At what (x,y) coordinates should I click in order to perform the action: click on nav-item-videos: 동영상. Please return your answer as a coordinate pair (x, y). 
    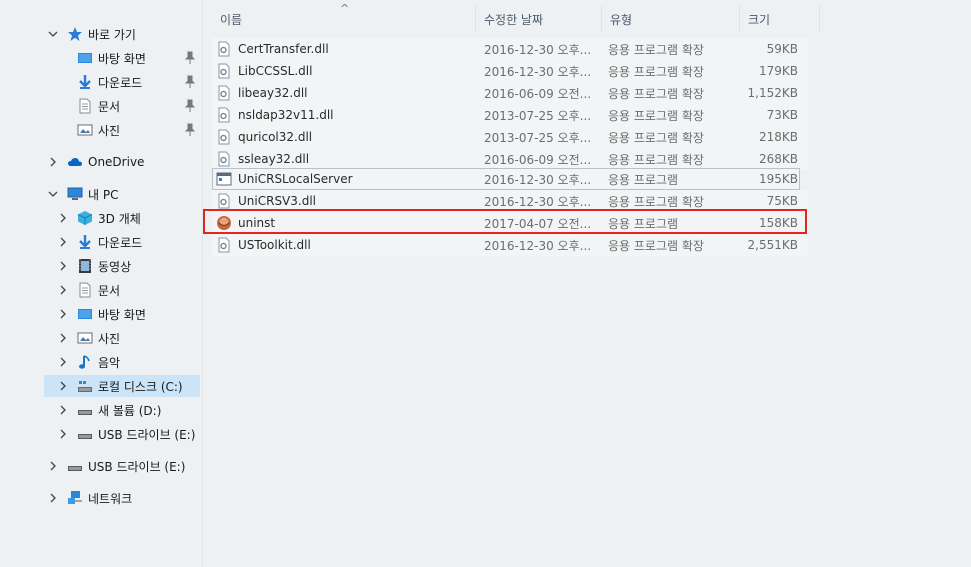
    Looking at the image, I should click on (93, 266).